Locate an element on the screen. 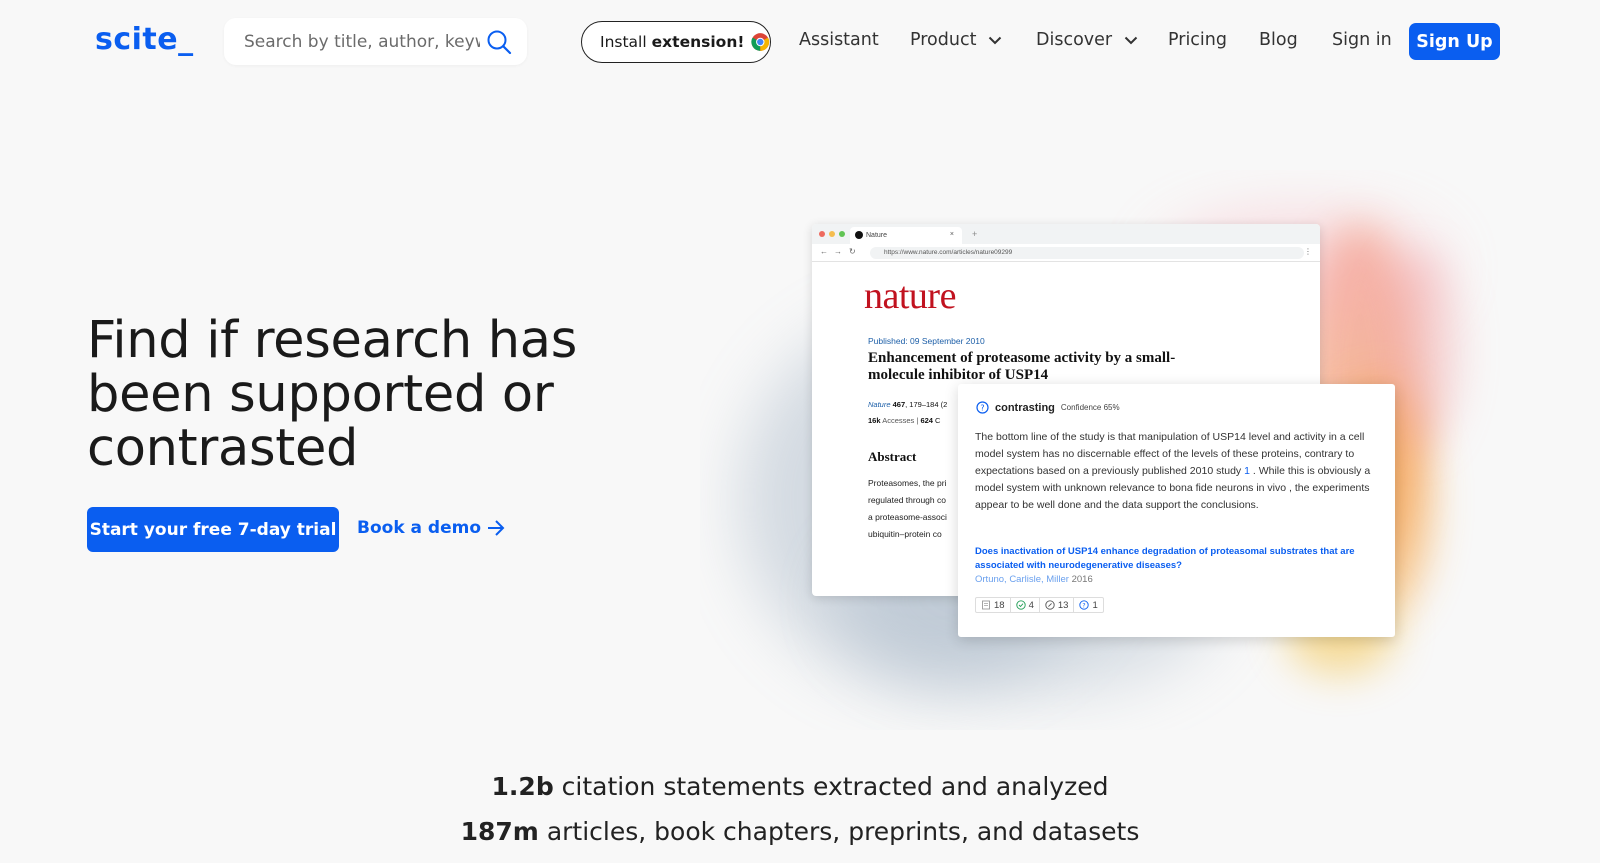  citing-article-authors: Ortuno, Carlisle, Miller 2016 is located at coordinates (1034, 579).